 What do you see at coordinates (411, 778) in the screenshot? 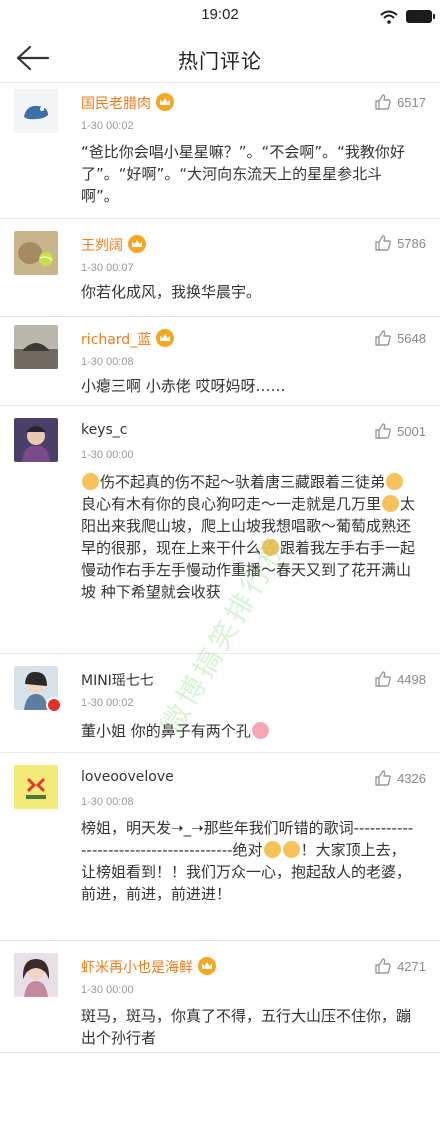
I see `like-count: 4326` at bounding box center [411, 778].